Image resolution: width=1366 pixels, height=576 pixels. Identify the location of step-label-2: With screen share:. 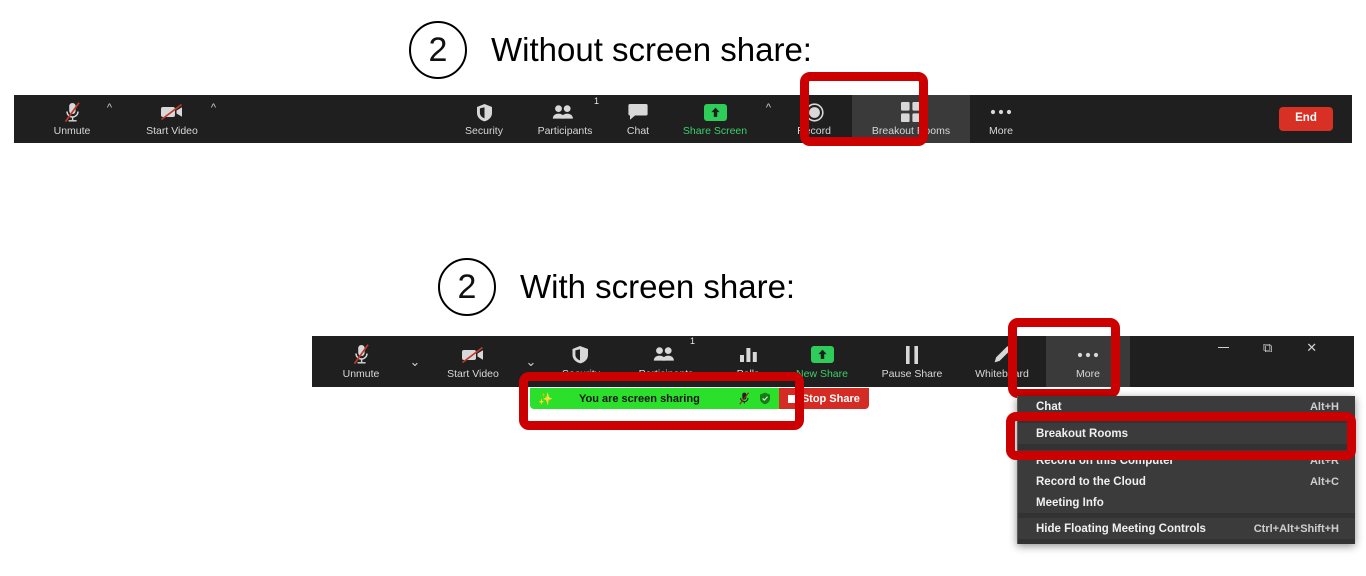
(658, 286).